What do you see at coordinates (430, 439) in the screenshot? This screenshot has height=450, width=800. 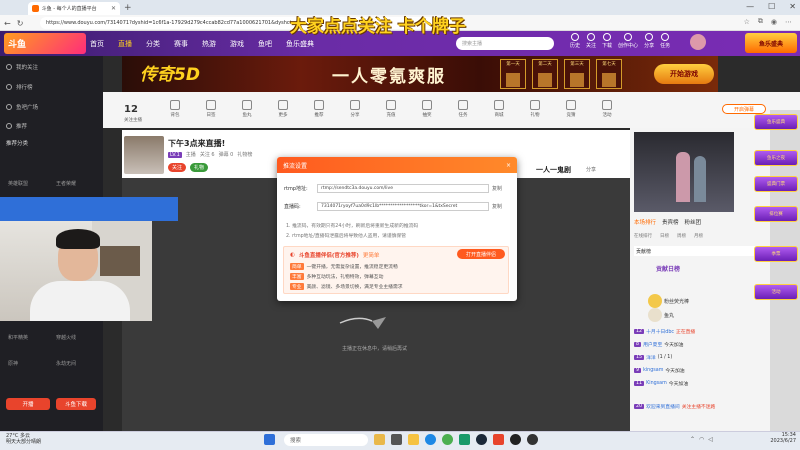 I see `edge-icon` at bounding box center [430, 439].